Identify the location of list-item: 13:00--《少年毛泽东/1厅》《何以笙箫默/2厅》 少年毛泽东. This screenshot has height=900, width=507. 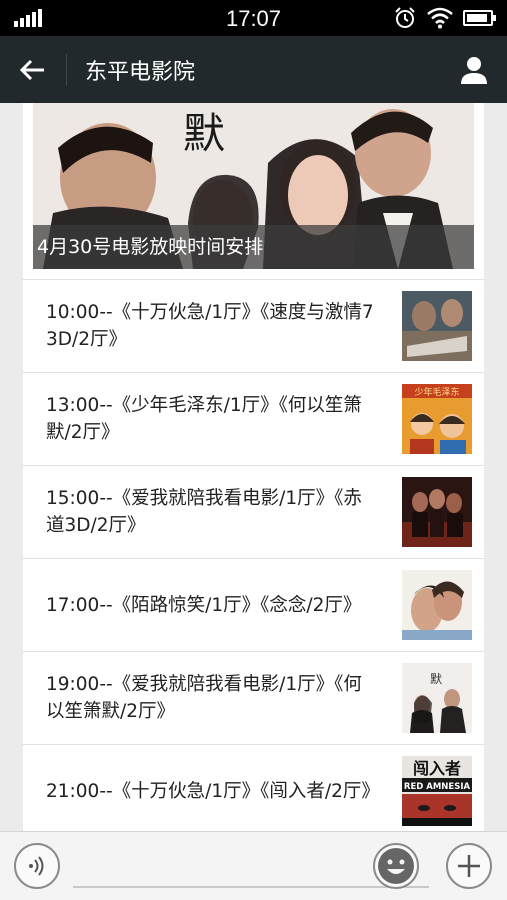
(253, 418).